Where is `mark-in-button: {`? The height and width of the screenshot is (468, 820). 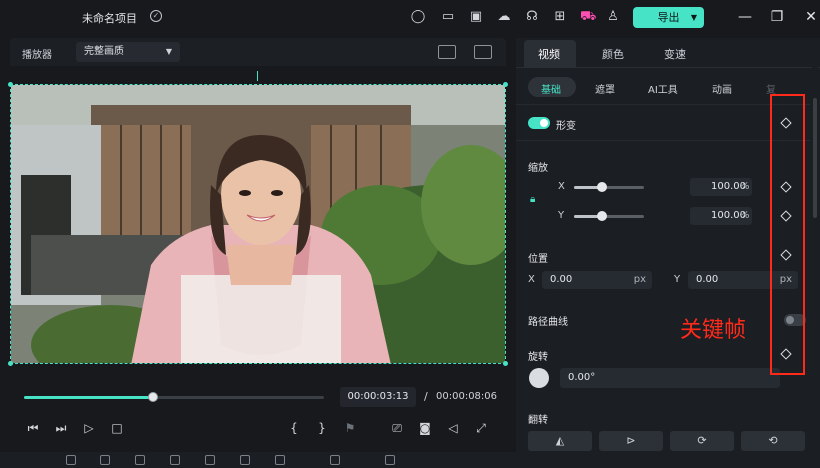 mark-in-button: { is located at coordinates (294, 428).